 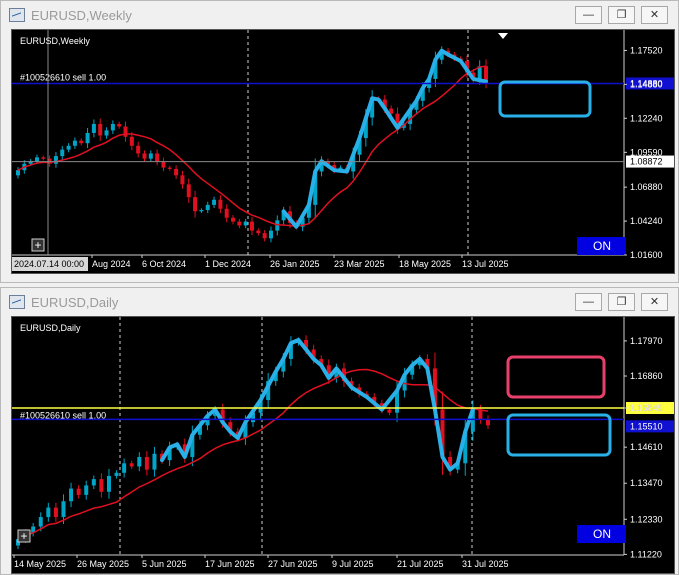 I want to click on chart-window-icon, so click(x=17, y=302).